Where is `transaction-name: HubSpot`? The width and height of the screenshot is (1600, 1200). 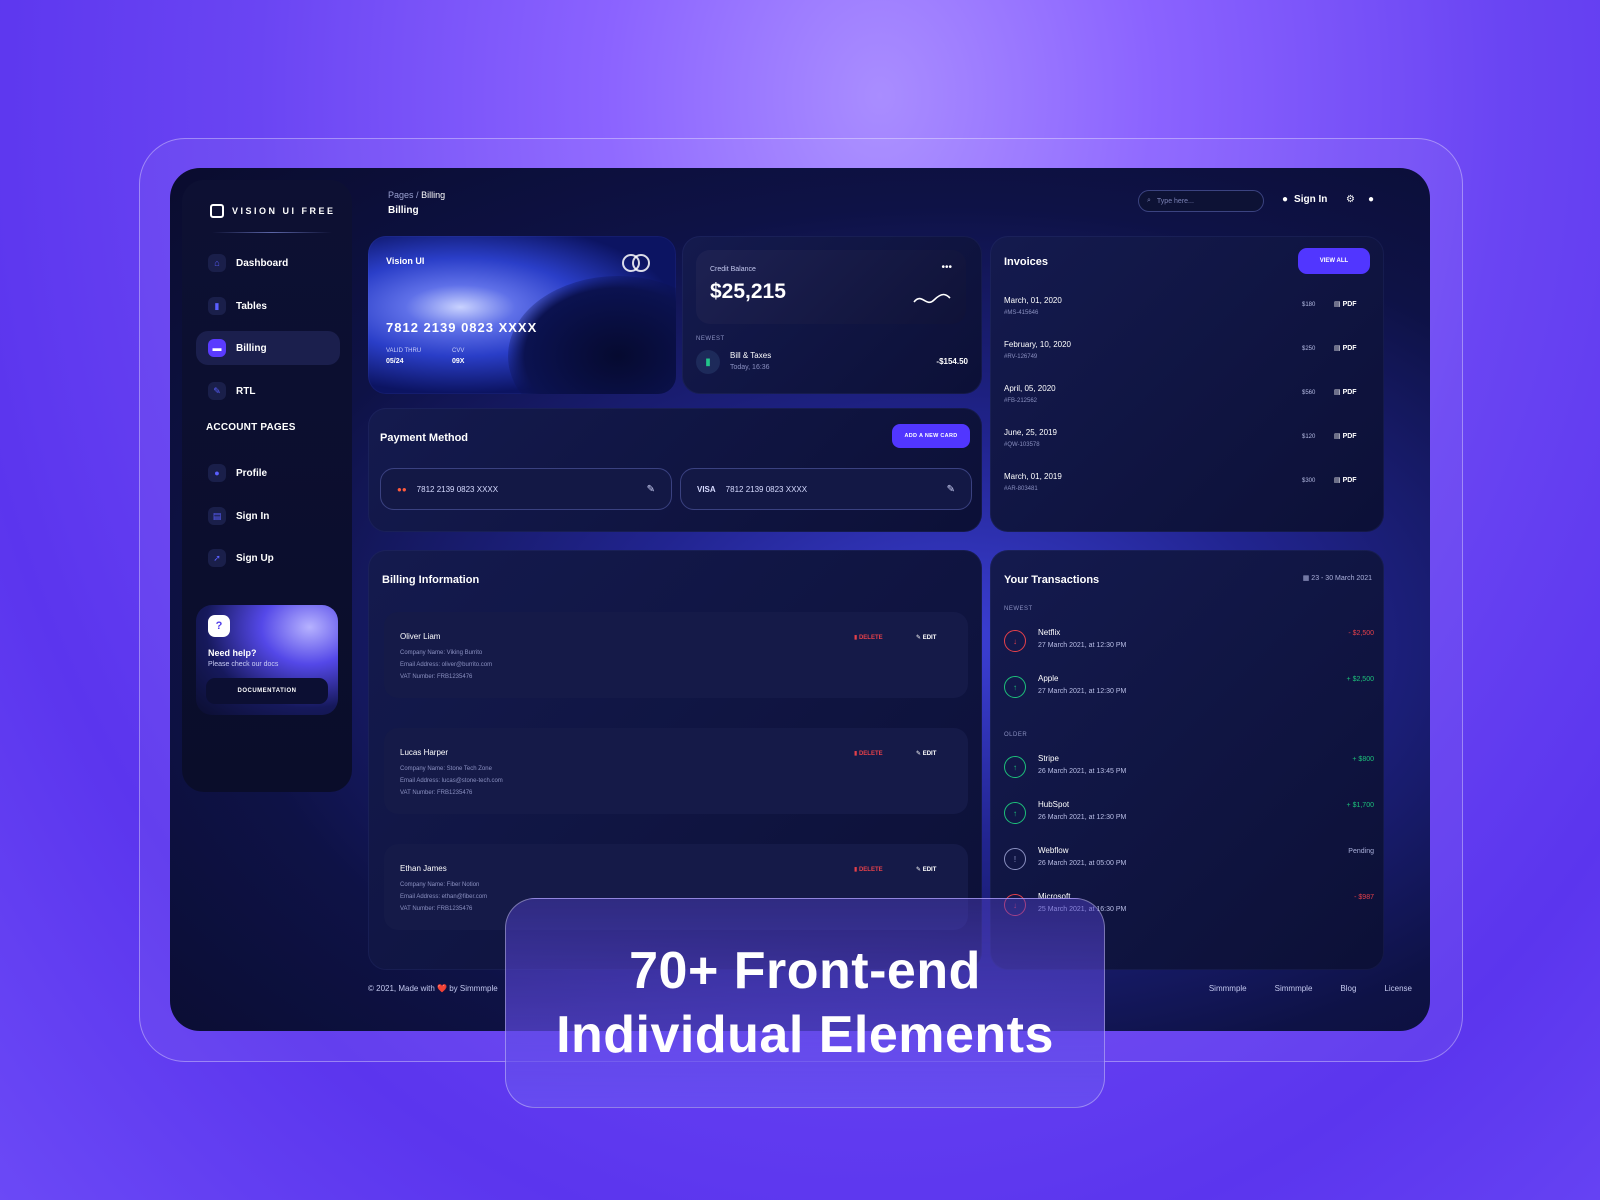
transaction-name: HubSpot is located at coordinates (1054, 804).